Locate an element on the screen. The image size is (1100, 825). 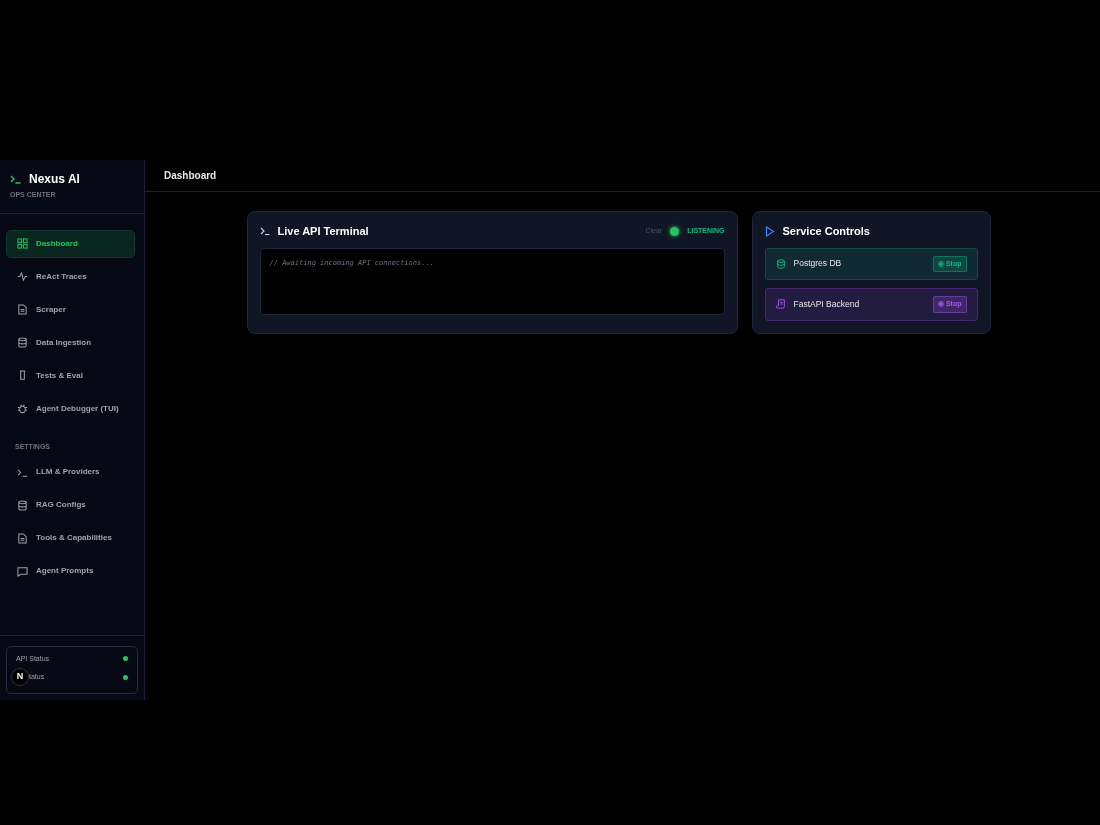
play-icon is located at coordinates (769, 231).